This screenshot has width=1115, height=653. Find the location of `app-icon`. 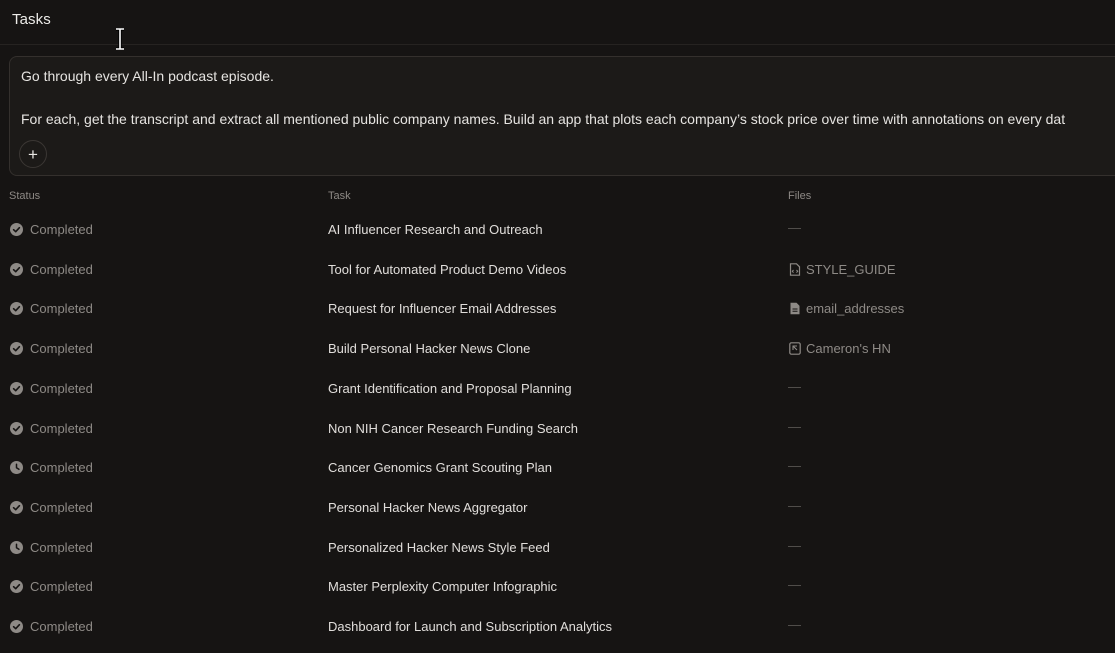

app-icon is located at coordinates (795, 348).